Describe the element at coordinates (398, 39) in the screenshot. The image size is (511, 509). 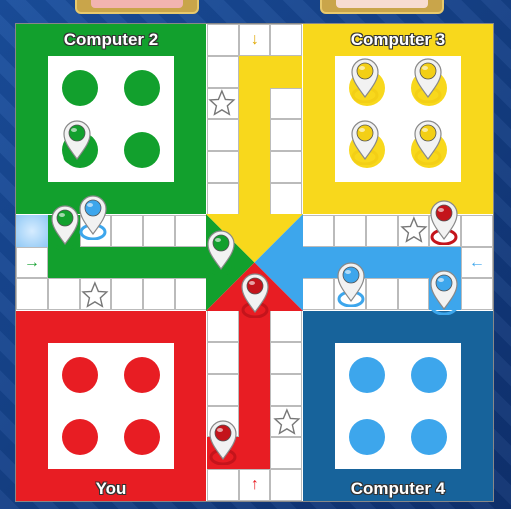
I see `player-label-top-right: Computer 3` at that location.